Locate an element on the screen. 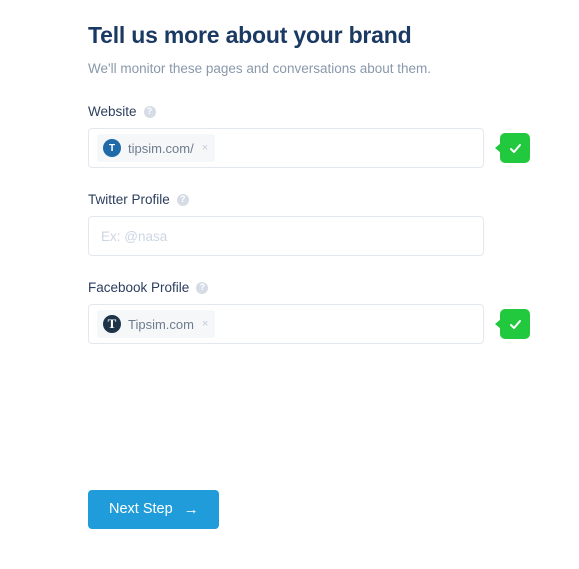  input-row-website: T tipsim.com/ × is located at coordinates (318, 148).